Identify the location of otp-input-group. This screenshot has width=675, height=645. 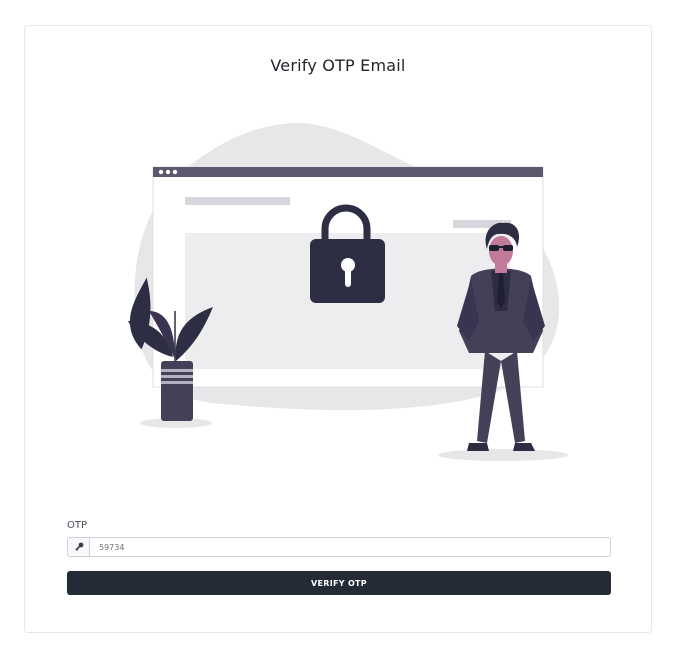
(339, 547).